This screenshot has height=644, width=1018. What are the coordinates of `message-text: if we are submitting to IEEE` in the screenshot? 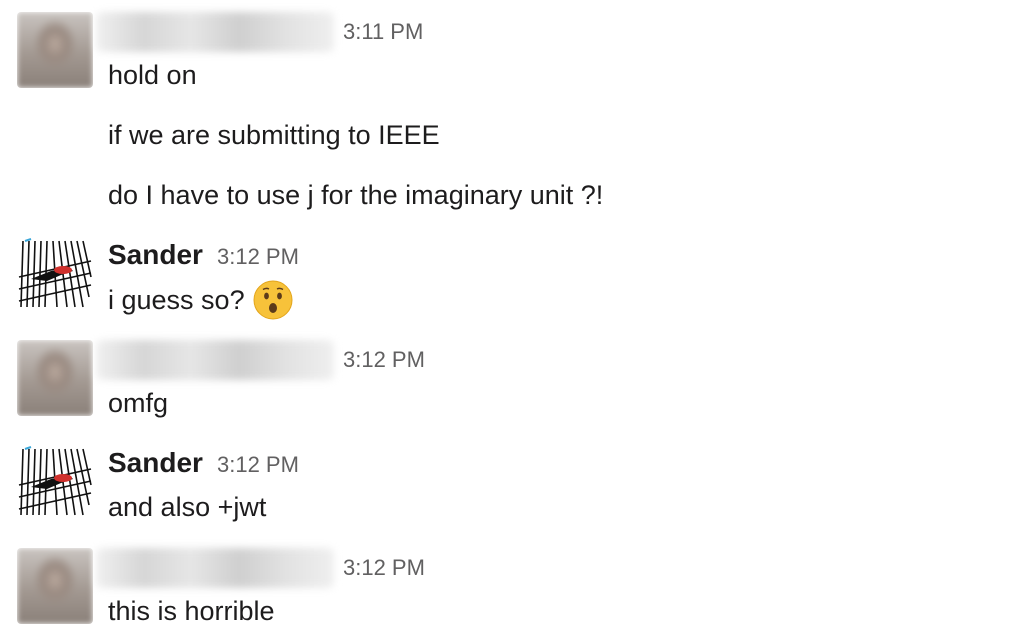 It's located at (274, 135).